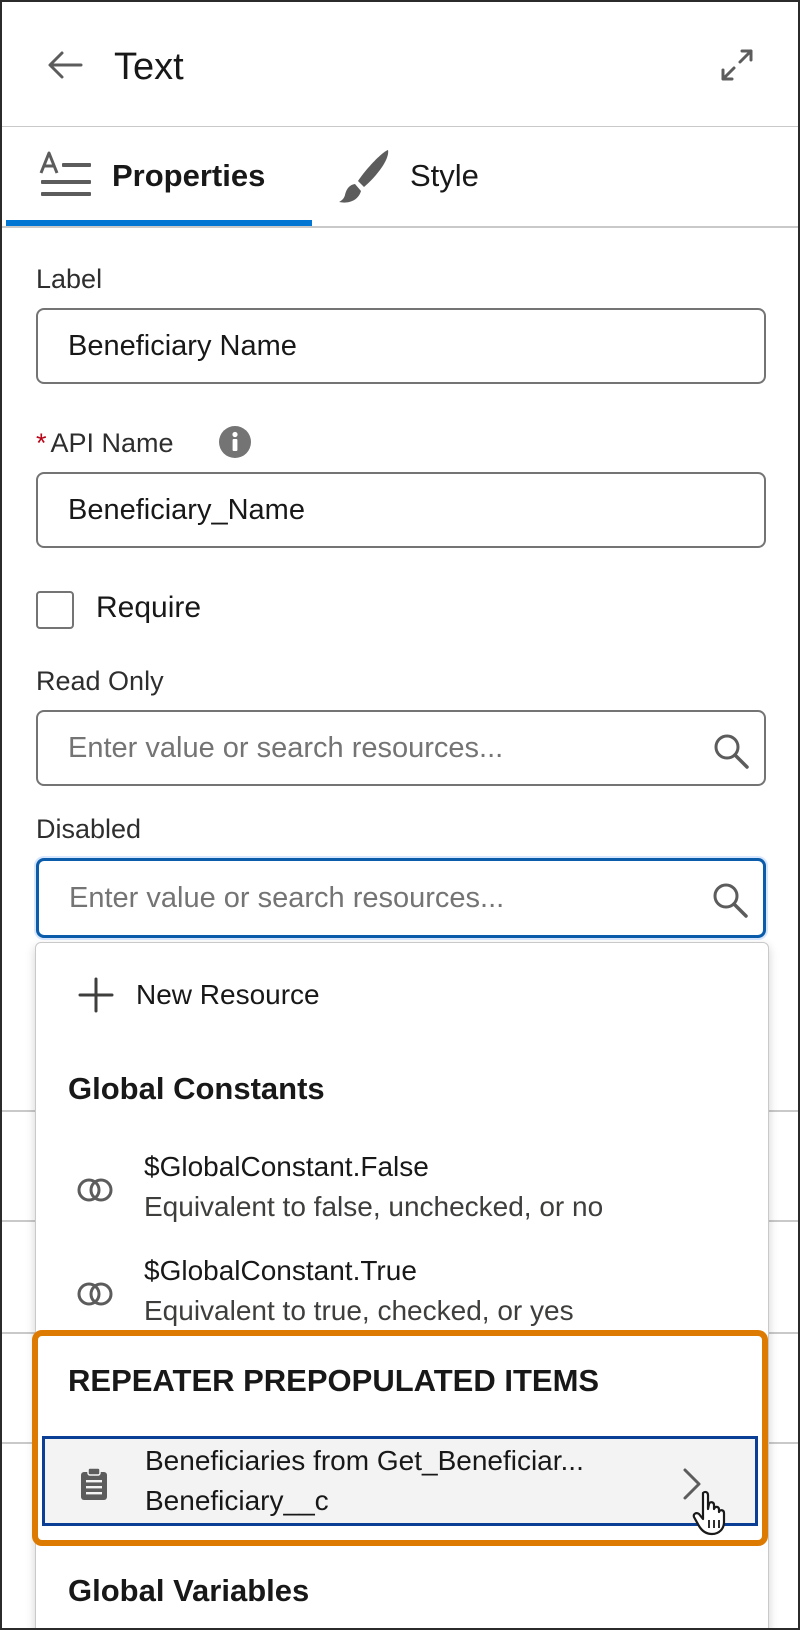 The width and height of the screenshot is (800, 1630). Describe the element at coordinates (55, 610) in the screenshot. I see `require-checkbox` at that location.